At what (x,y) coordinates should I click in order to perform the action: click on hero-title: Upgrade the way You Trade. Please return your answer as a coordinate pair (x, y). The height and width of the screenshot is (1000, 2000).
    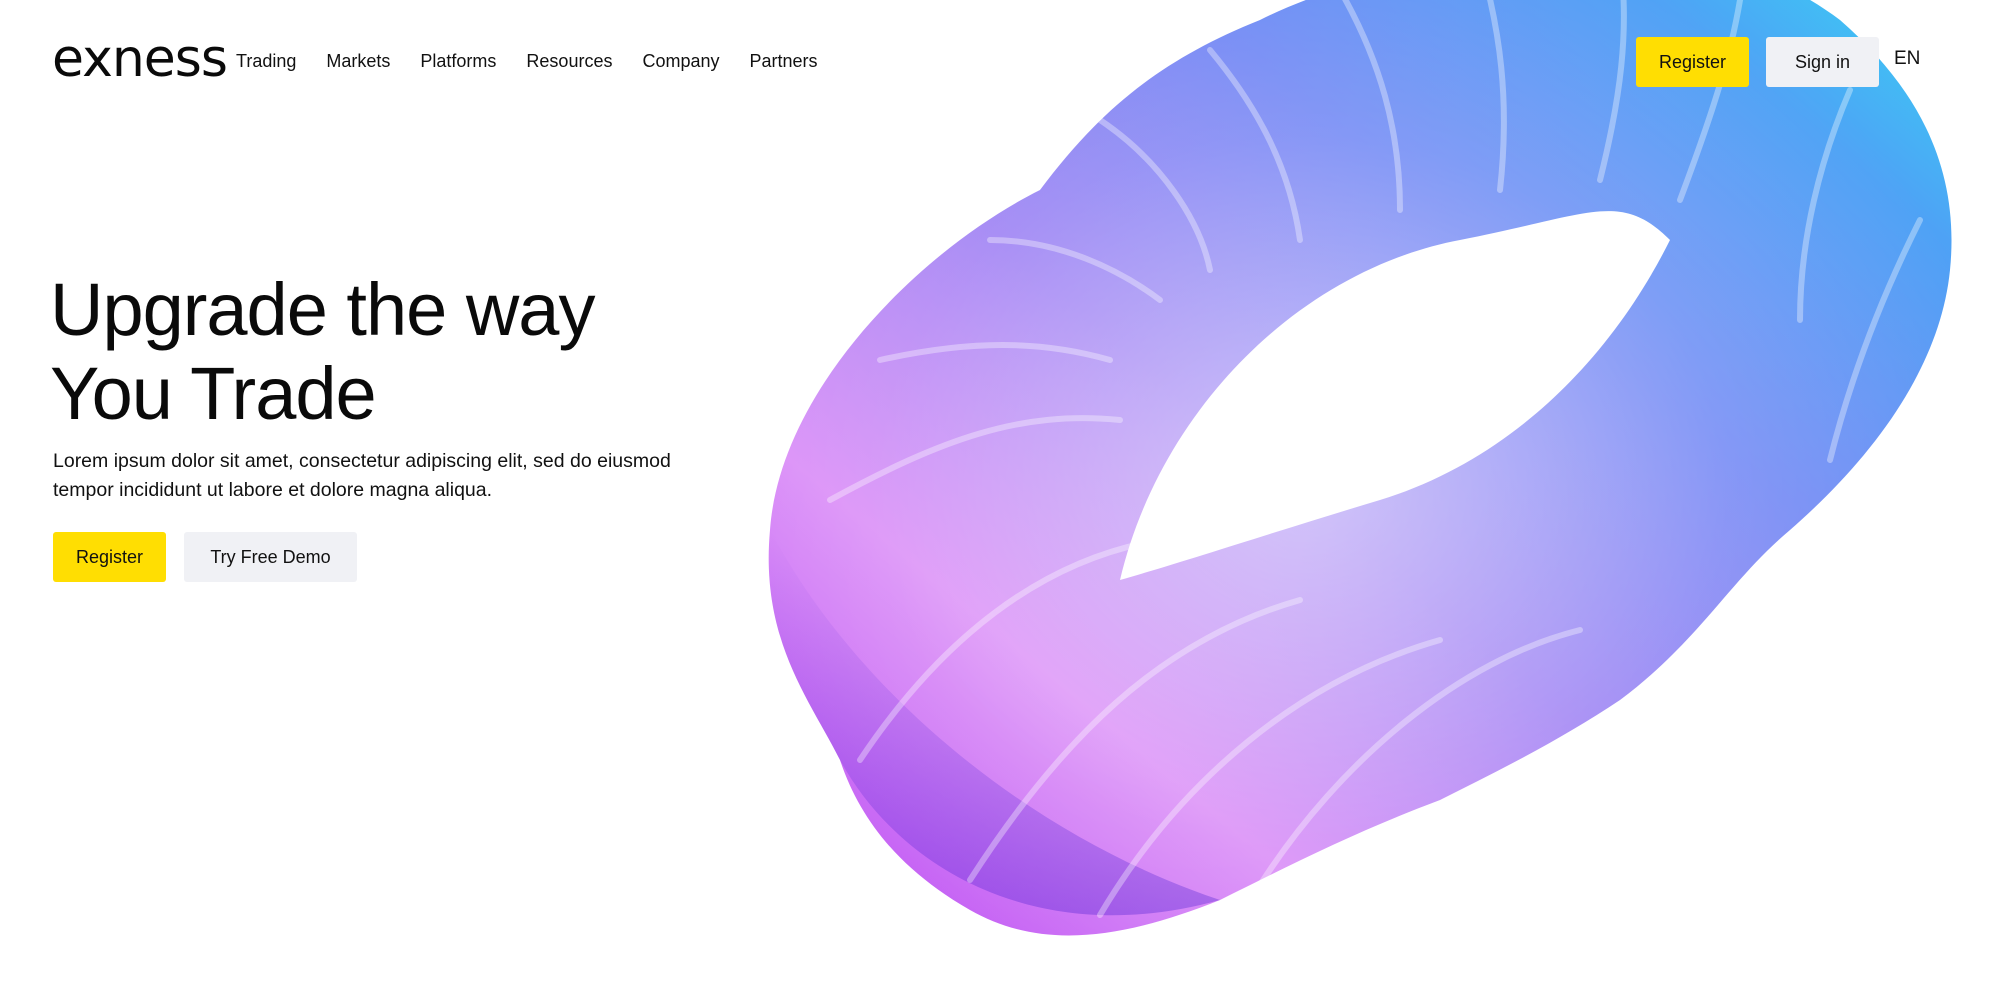
    Looking at the image, I should click on (322, 352).